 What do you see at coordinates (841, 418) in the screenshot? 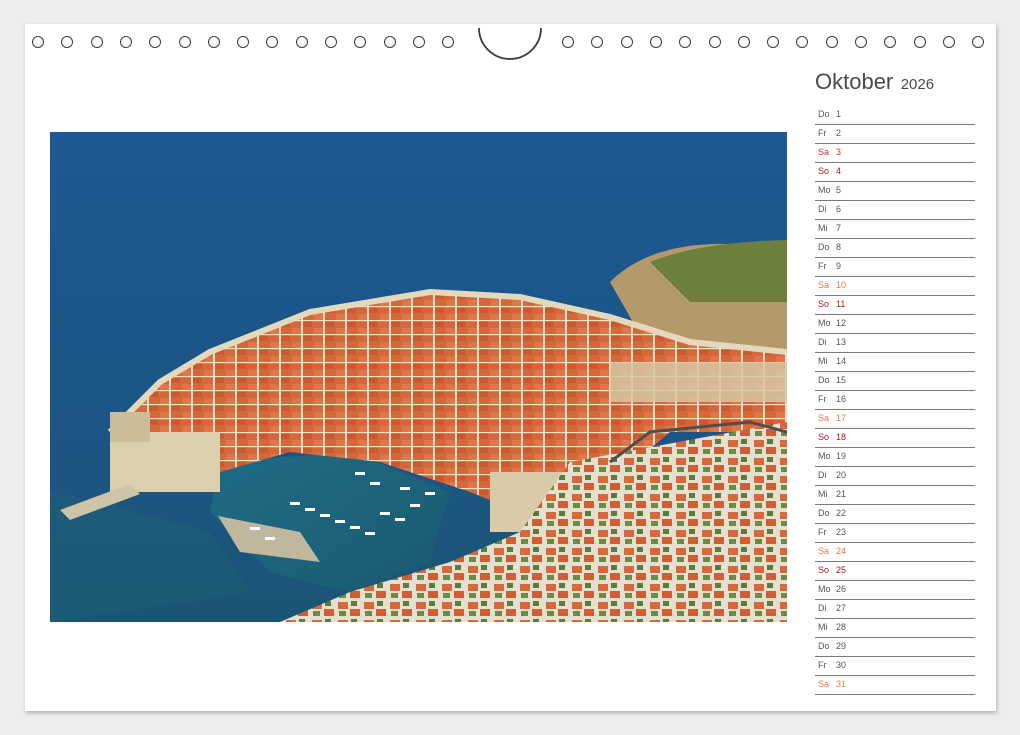
I see `day-number: 17` at bounding box center [841, 418].